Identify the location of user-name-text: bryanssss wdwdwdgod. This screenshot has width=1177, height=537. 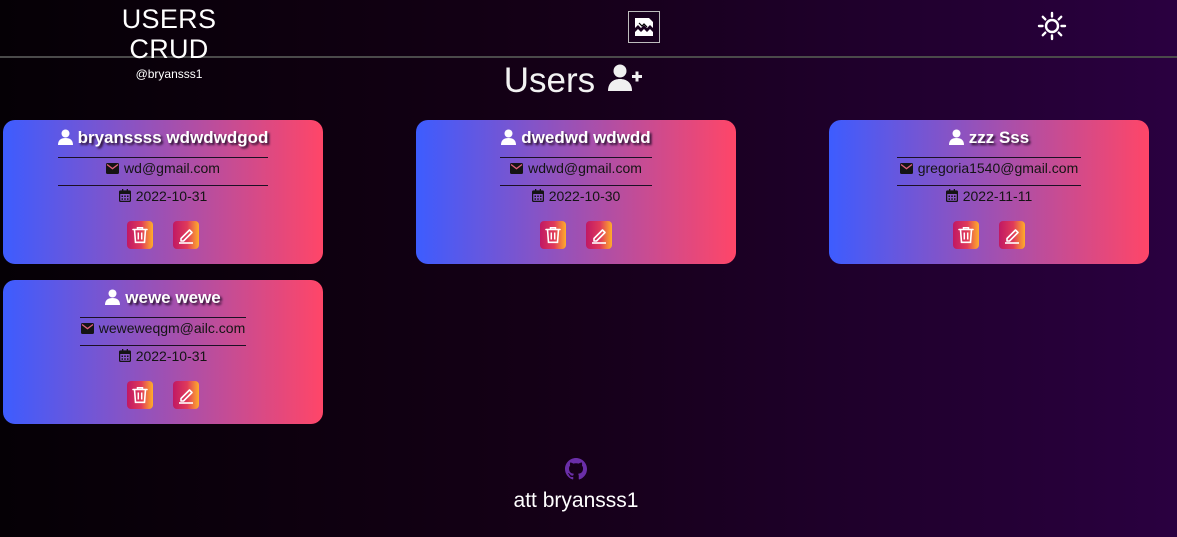
(173, 137).